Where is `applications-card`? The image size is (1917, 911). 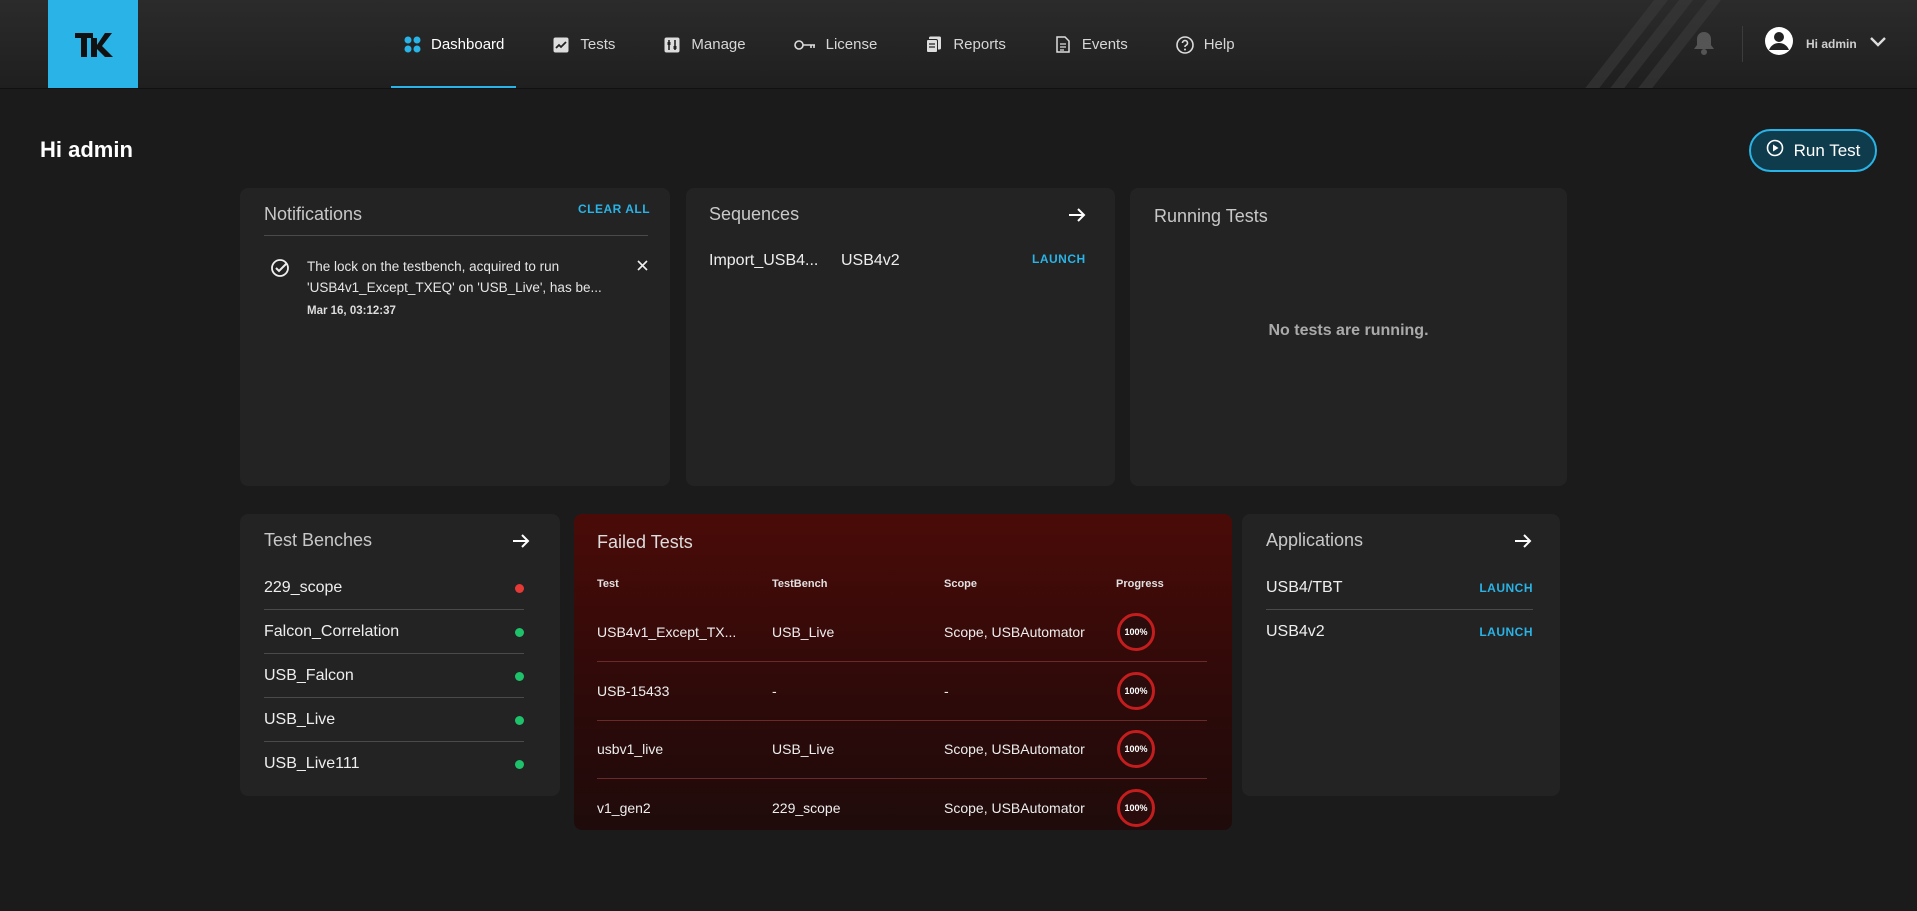
applications-card is located at coordinates (1401, 655).